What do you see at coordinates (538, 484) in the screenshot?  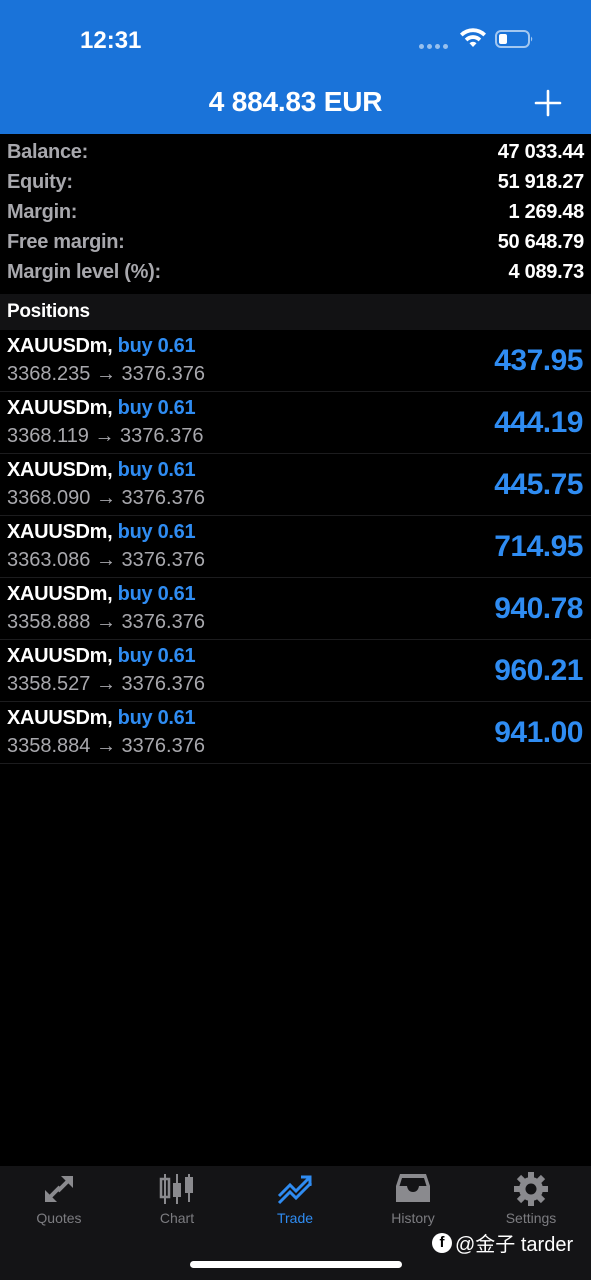 I see `position-profit: 445.75` at bounding box center [538, 484].